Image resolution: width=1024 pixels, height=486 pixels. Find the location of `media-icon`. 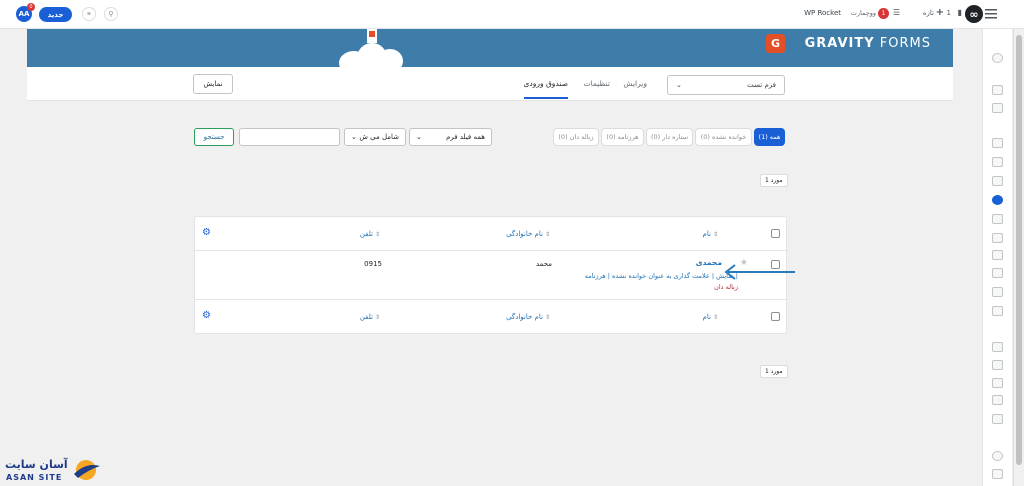

media-icon is located at coordinates (997, 181).